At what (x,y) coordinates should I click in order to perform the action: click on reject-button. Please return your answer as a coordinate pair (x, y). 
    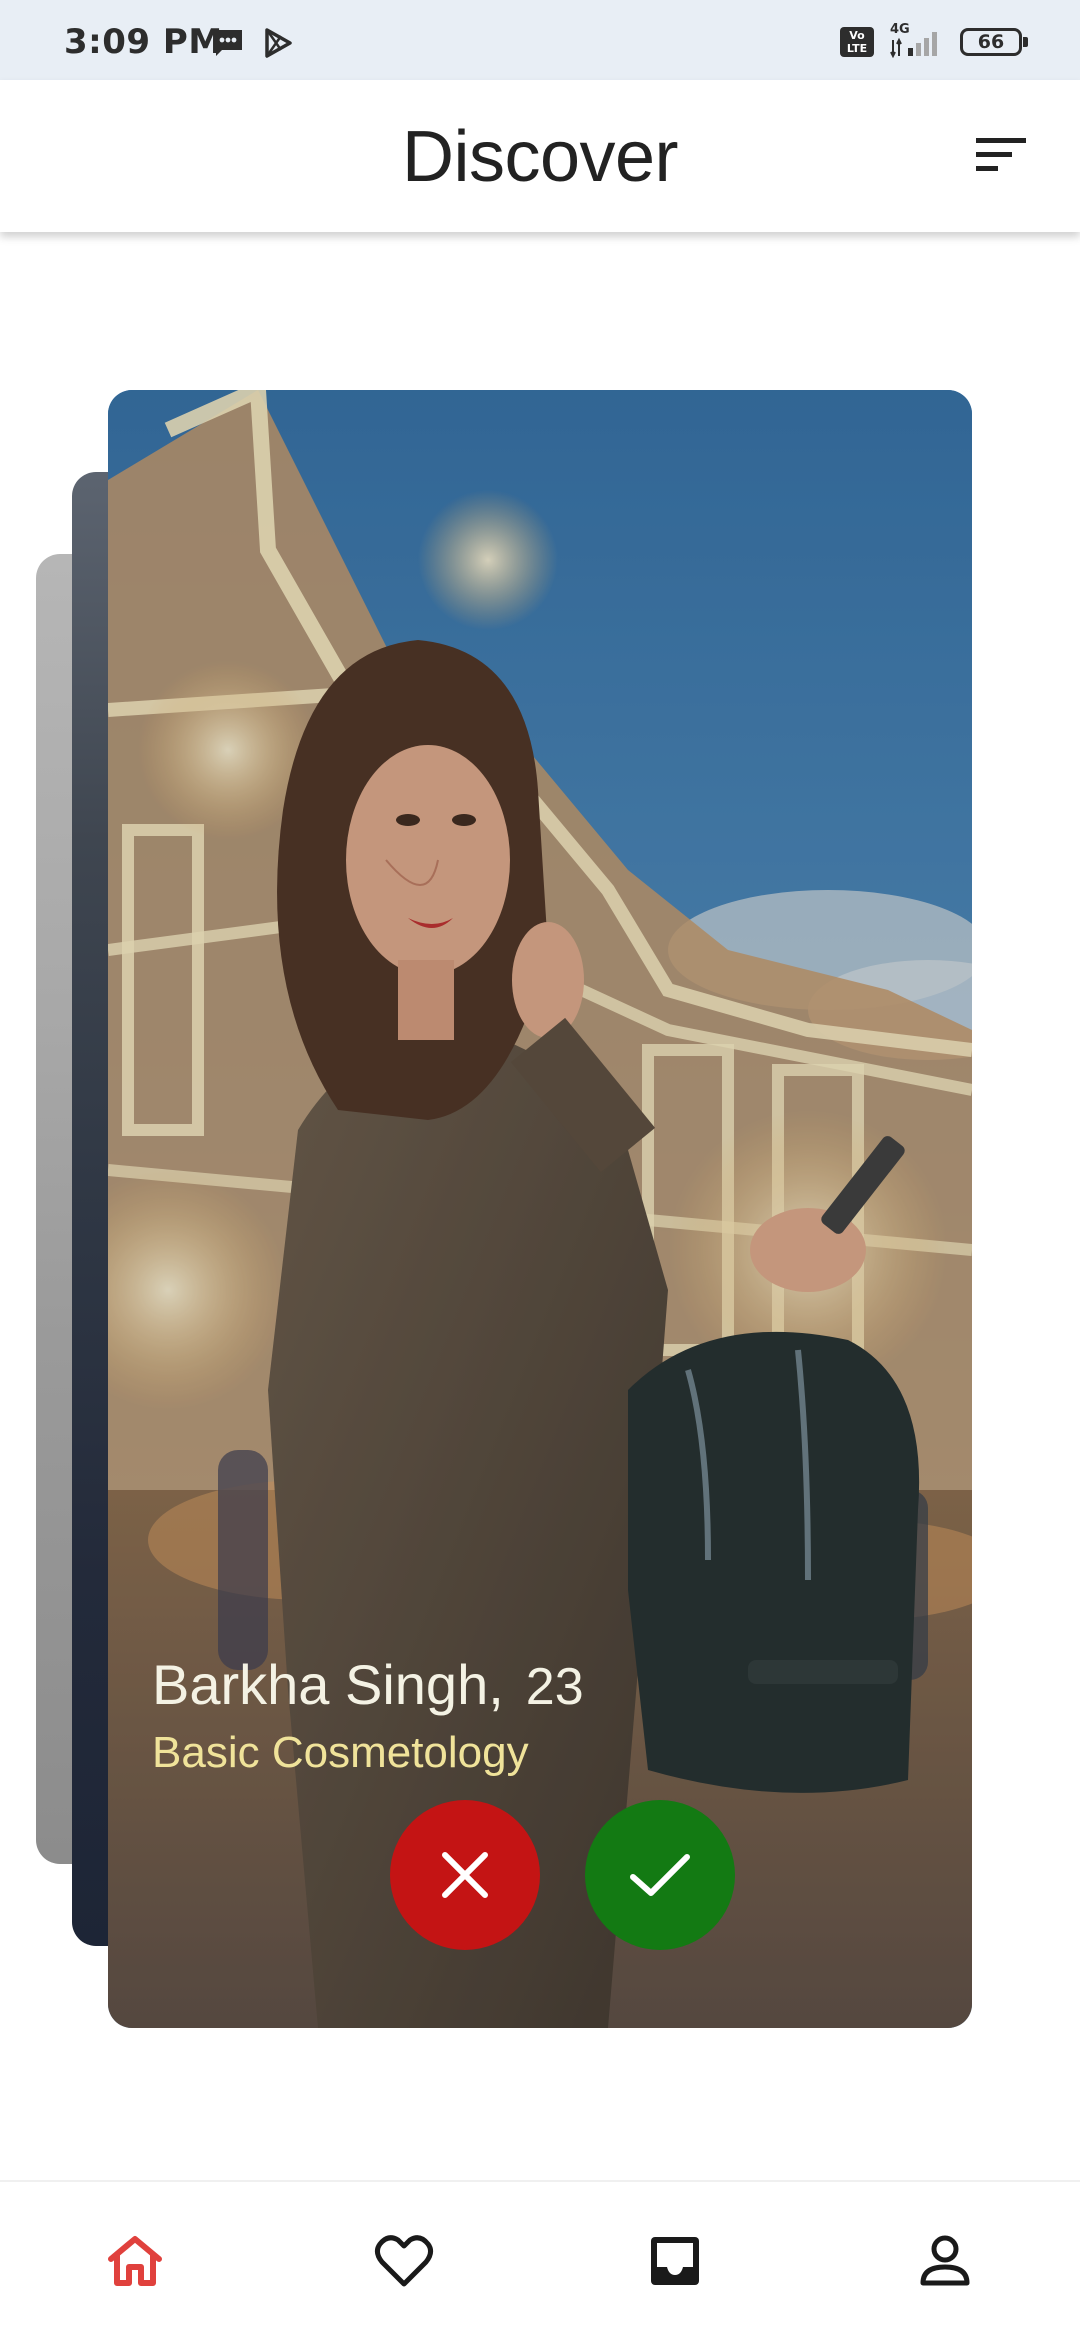
    Looking at the image, I should click on (465, 1875).